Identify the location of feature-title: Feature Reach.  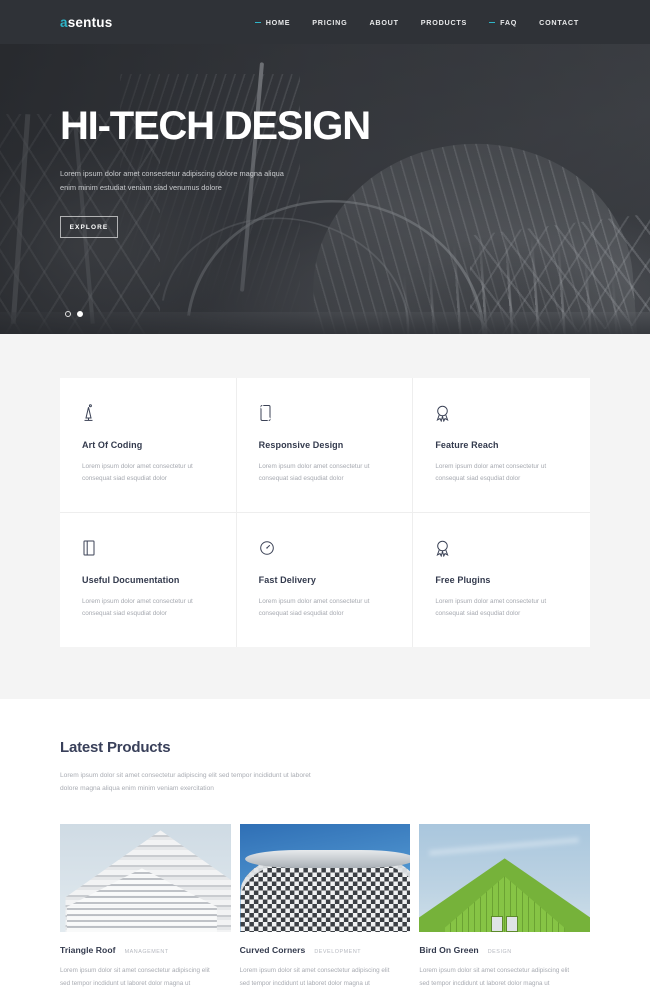
(467, 445).